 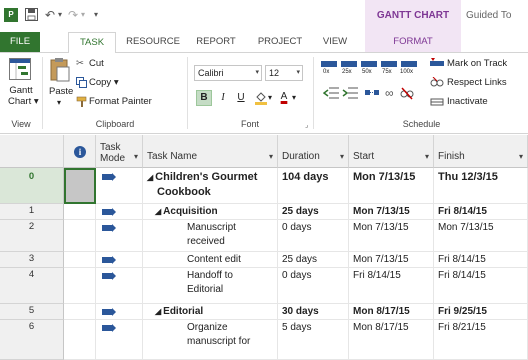 What do you see at coordinates (96, 63) in the screenshot?
I see `cut-button: Cut` at bounding box center [96, 63].